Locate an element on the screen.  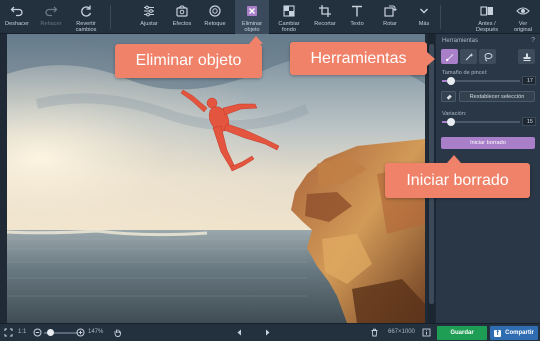
brush-size-slider is located at coordinates (481, 81).